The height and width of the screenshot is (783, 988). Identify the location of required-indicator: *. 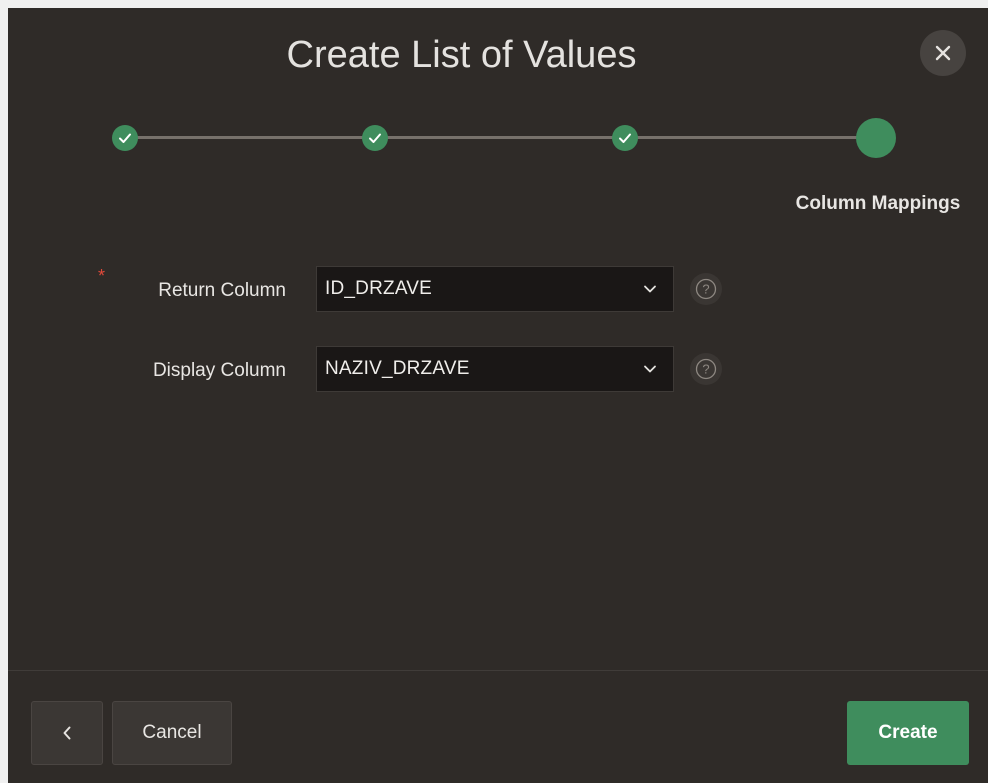
(102, 276).